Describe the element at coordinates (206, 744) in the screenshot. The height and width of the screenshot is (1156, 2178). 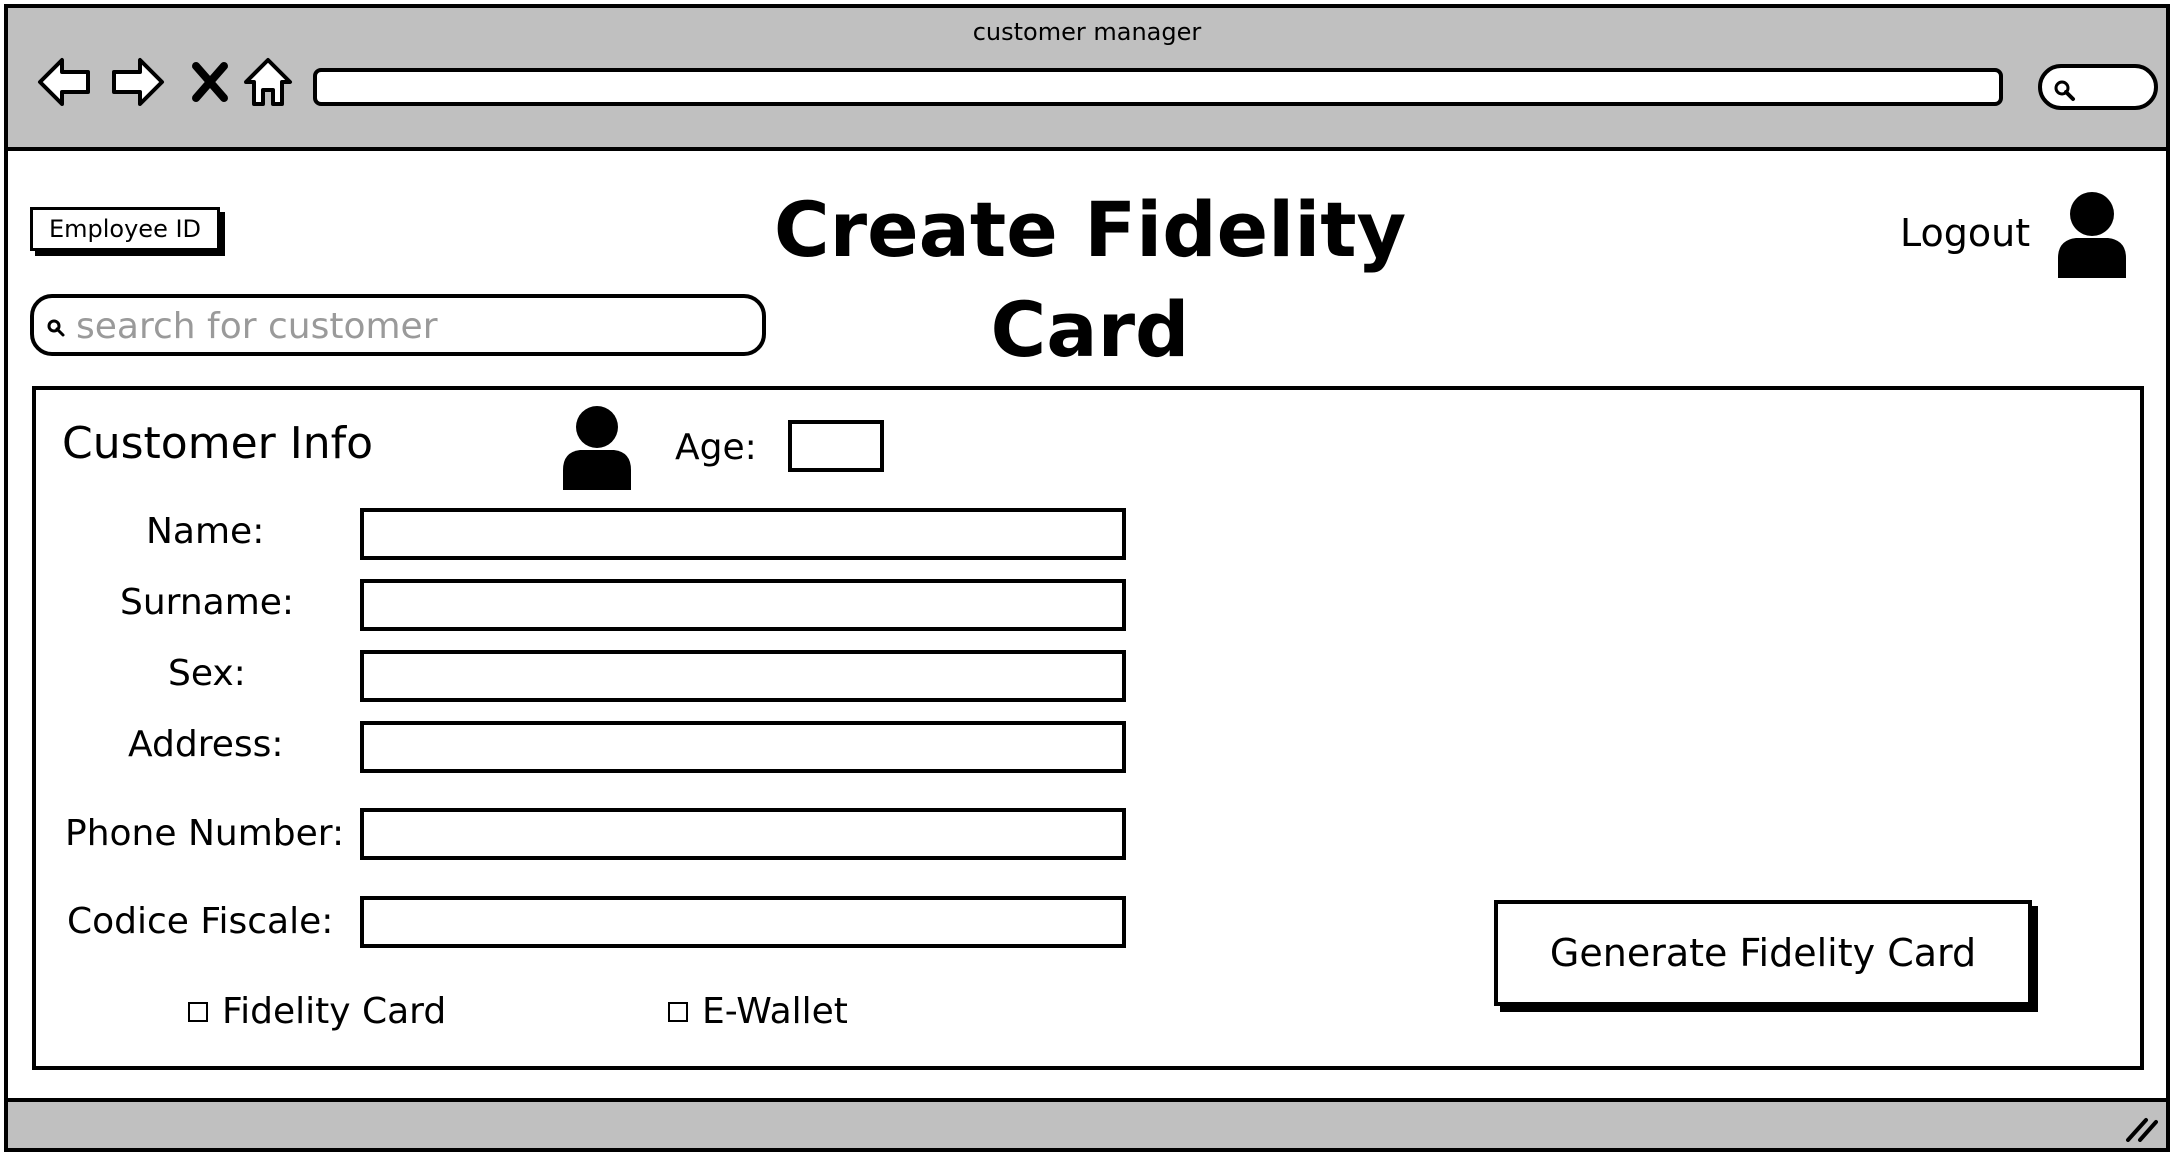
I see `address-label: Address:` at that location.